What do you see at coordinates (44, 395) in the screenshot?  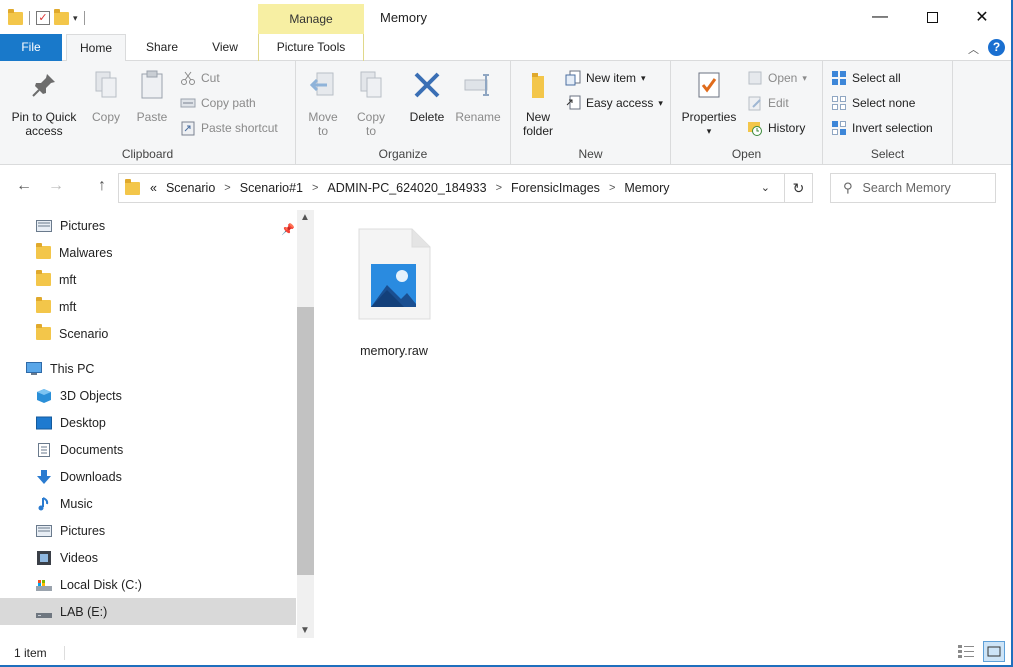 I see `3d-objects-icon` at bounding box center [44, 395].